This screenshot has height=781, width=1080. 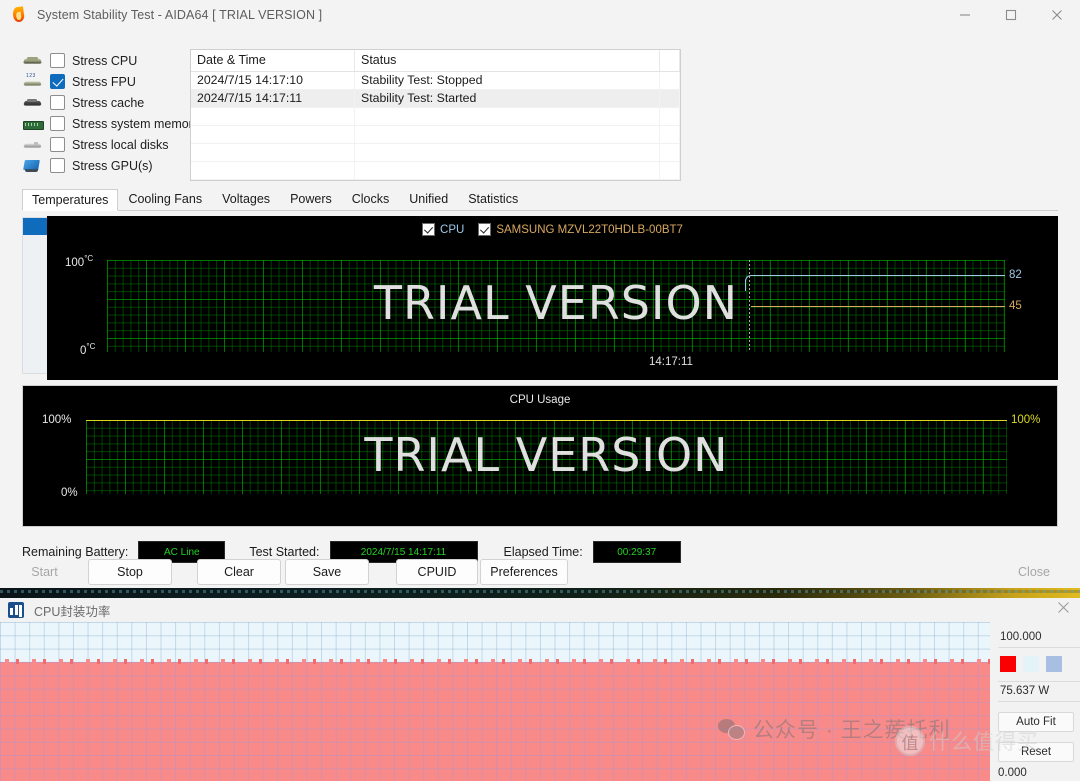 What do you see at coordinates (507, 60) in the screenshot?
I see `log-column-status: Status` at bounding box center [507, 60].